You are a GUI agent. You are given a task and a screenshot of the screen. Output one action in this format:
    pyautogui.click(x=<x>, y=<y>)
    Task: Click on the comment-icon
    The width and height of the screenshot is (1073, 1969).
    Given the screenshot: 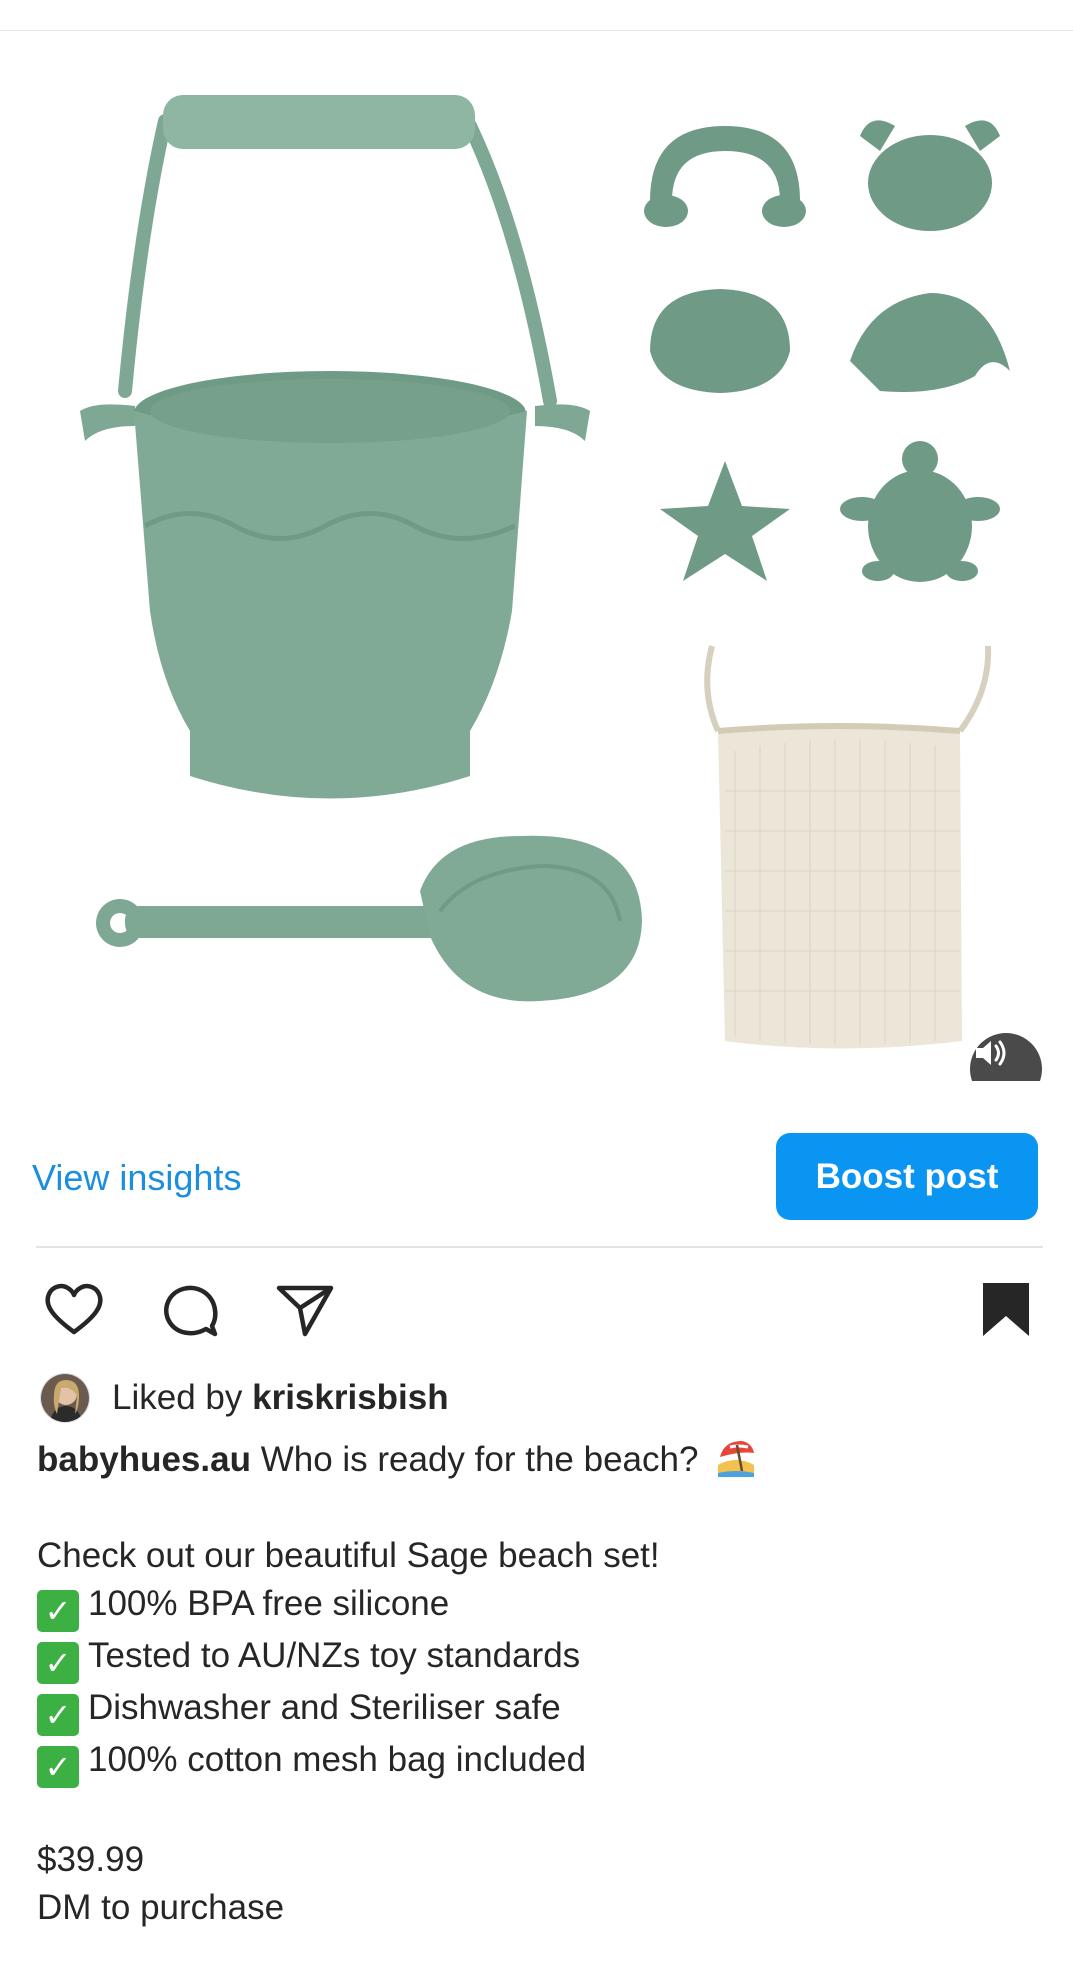 What is the action you would take?
    pyautogui.click(x=190, y=1310)
    